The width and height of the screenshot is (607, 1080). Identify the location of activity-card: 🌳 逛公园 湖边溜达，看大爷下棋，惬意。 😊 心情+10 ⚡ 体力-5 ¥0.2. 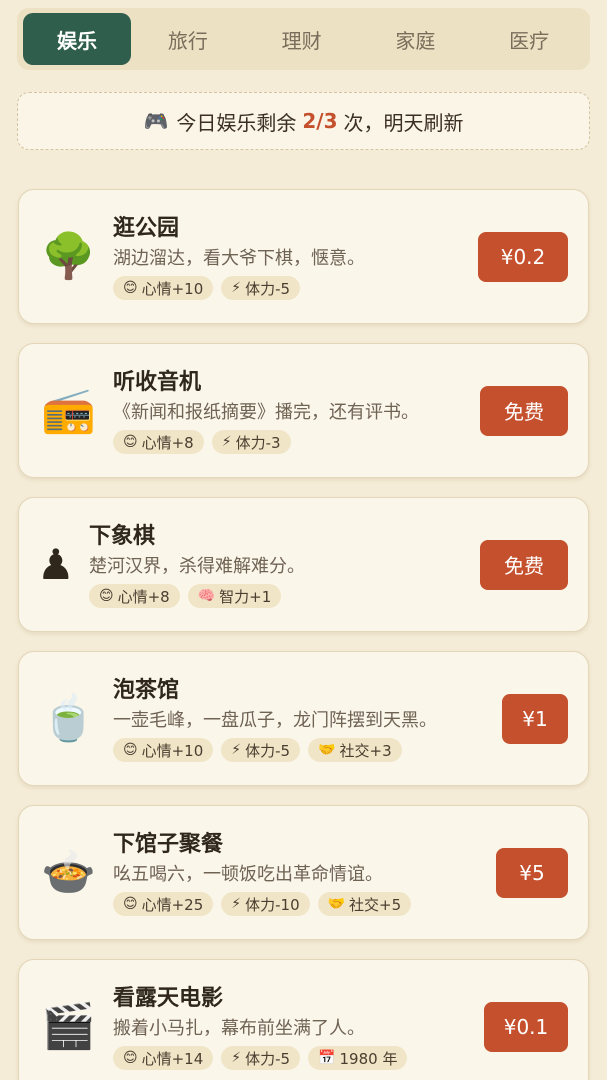
(303, 256).